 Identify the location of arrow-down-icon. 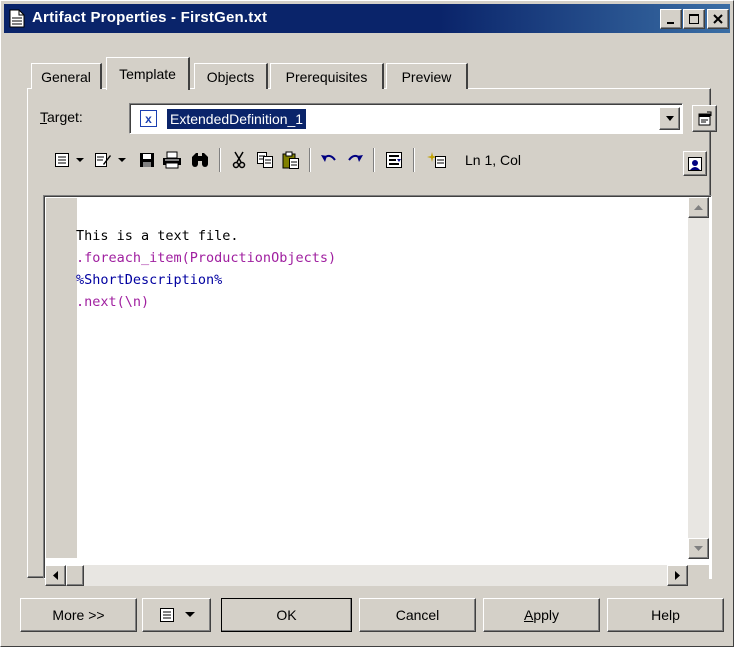
(698, 548).